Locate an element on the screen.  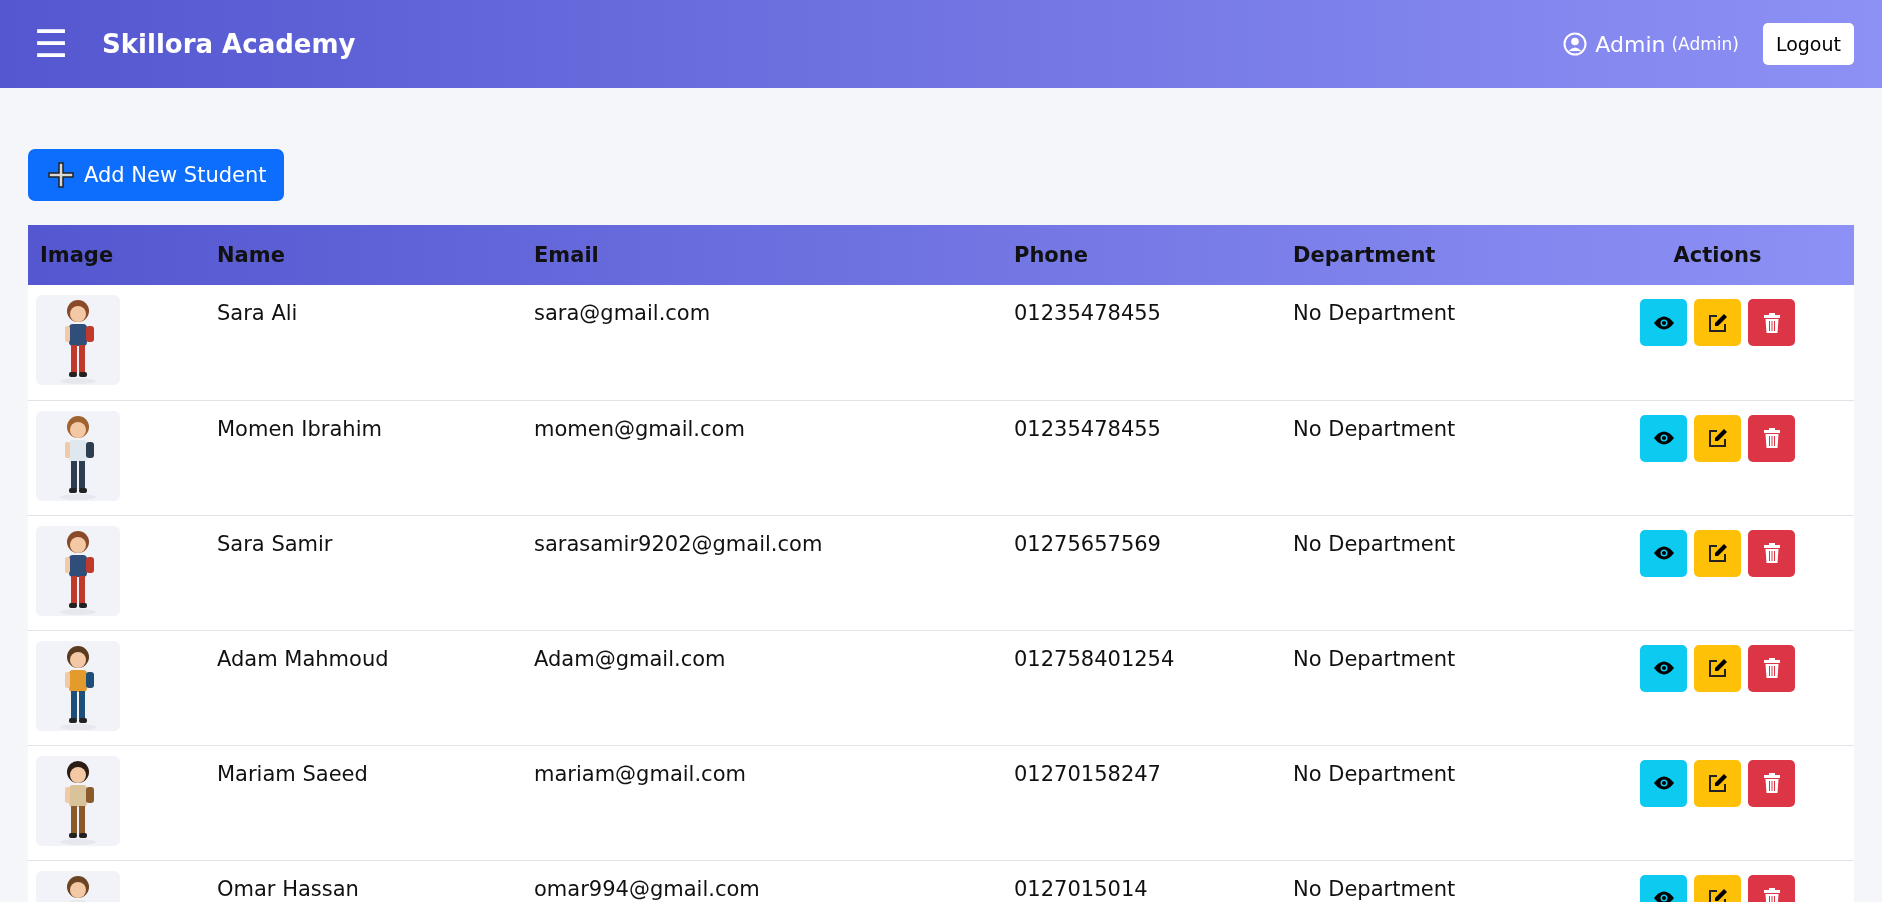
column-header: Department is located at coordinates (1431, 255).